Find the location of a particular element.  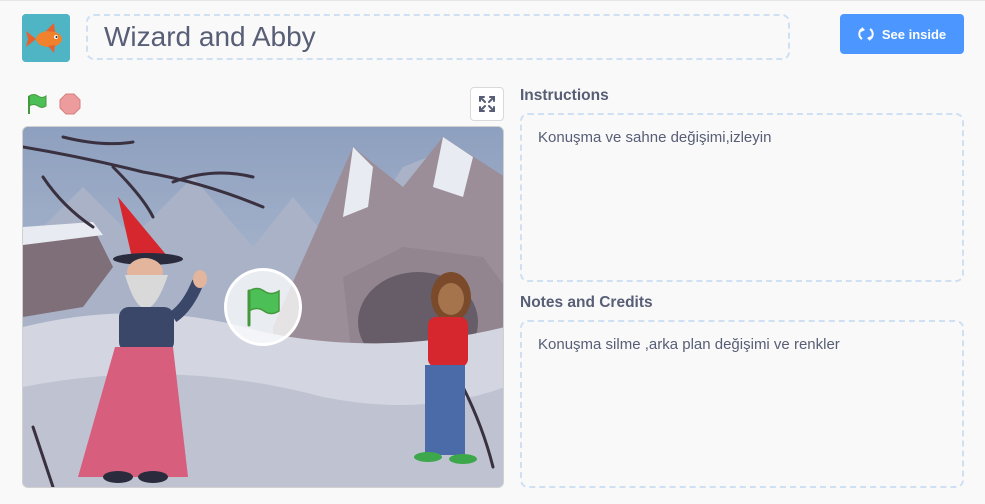

remix-arrows-icon is located at coordinates (866, 34).